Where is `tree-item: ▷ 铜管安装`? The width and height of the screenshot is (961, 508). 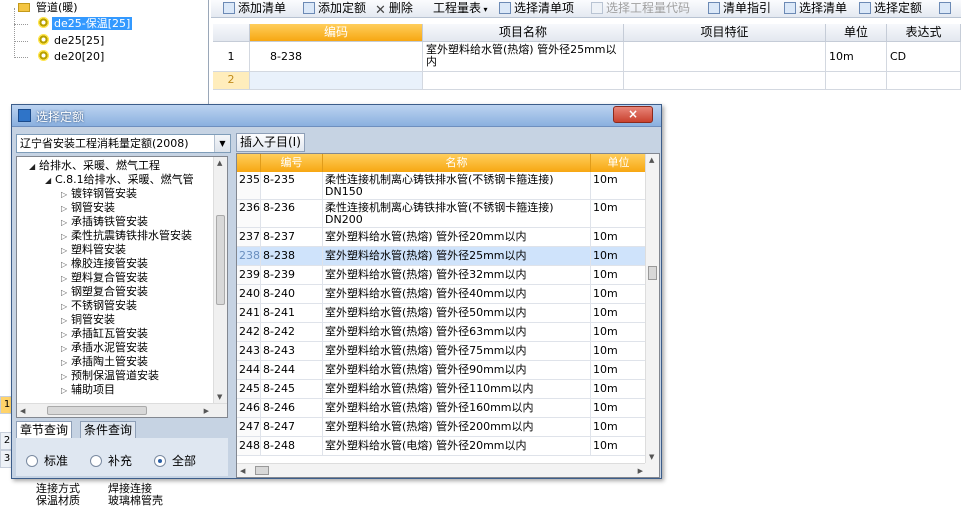 tree-item: ▷ 铜管安装 is located at coordinates (88, 320).